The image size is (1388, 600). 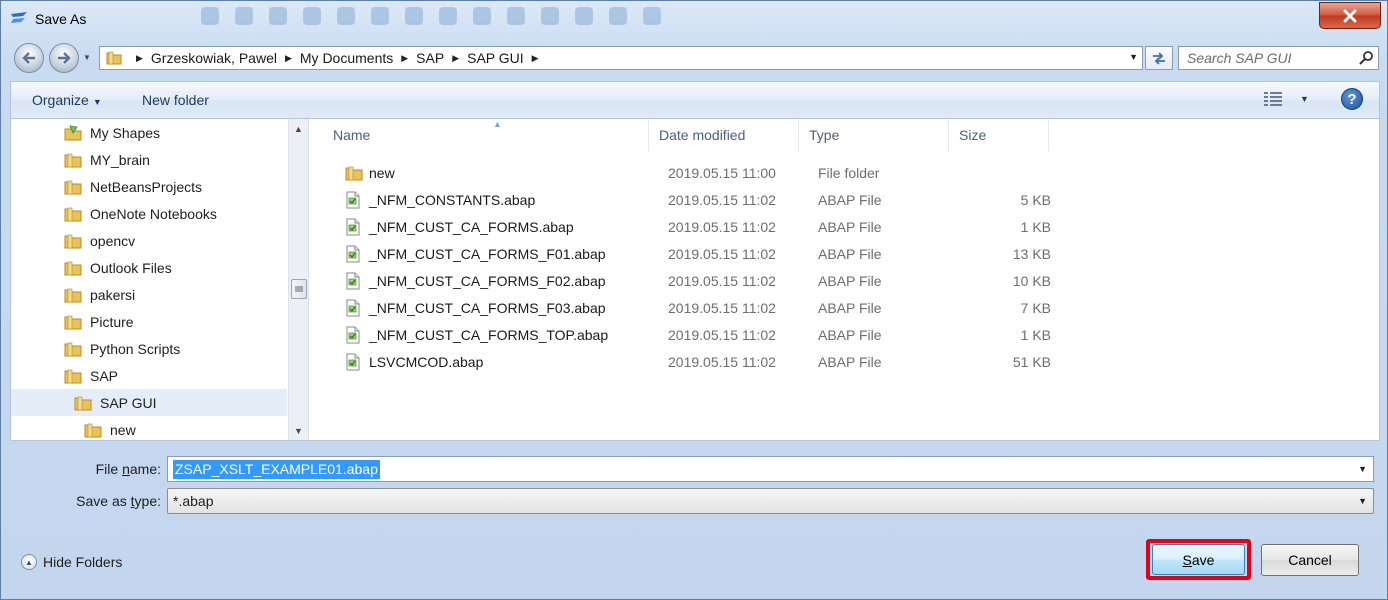 I want to click on sort-ascending-icon: ▲, so click(x=497, y=124).